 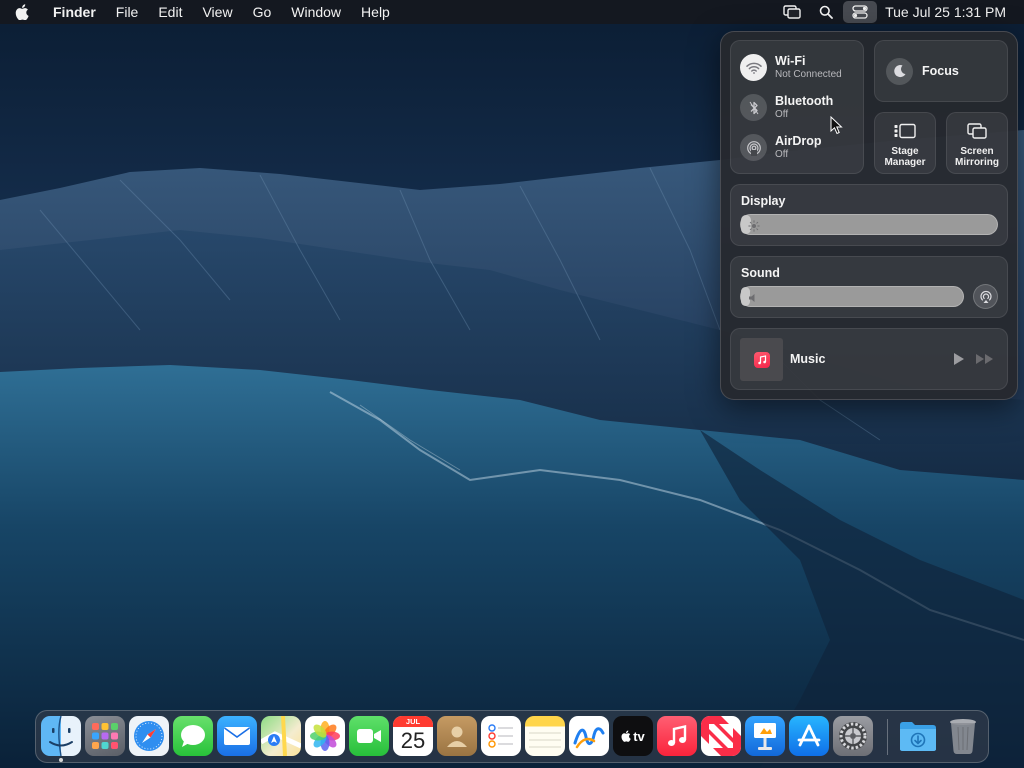 I want to click on calendar-day: 25, so click(x=413, y=740).